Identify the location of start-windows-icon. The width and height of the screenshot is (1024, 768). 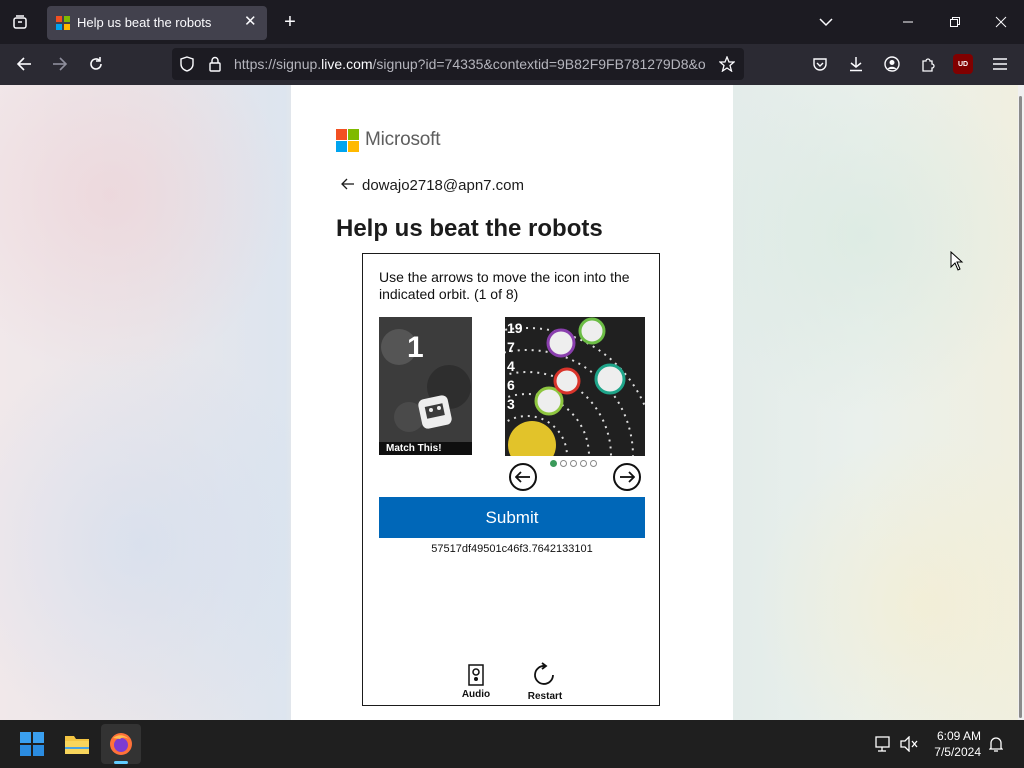
(32, 744).